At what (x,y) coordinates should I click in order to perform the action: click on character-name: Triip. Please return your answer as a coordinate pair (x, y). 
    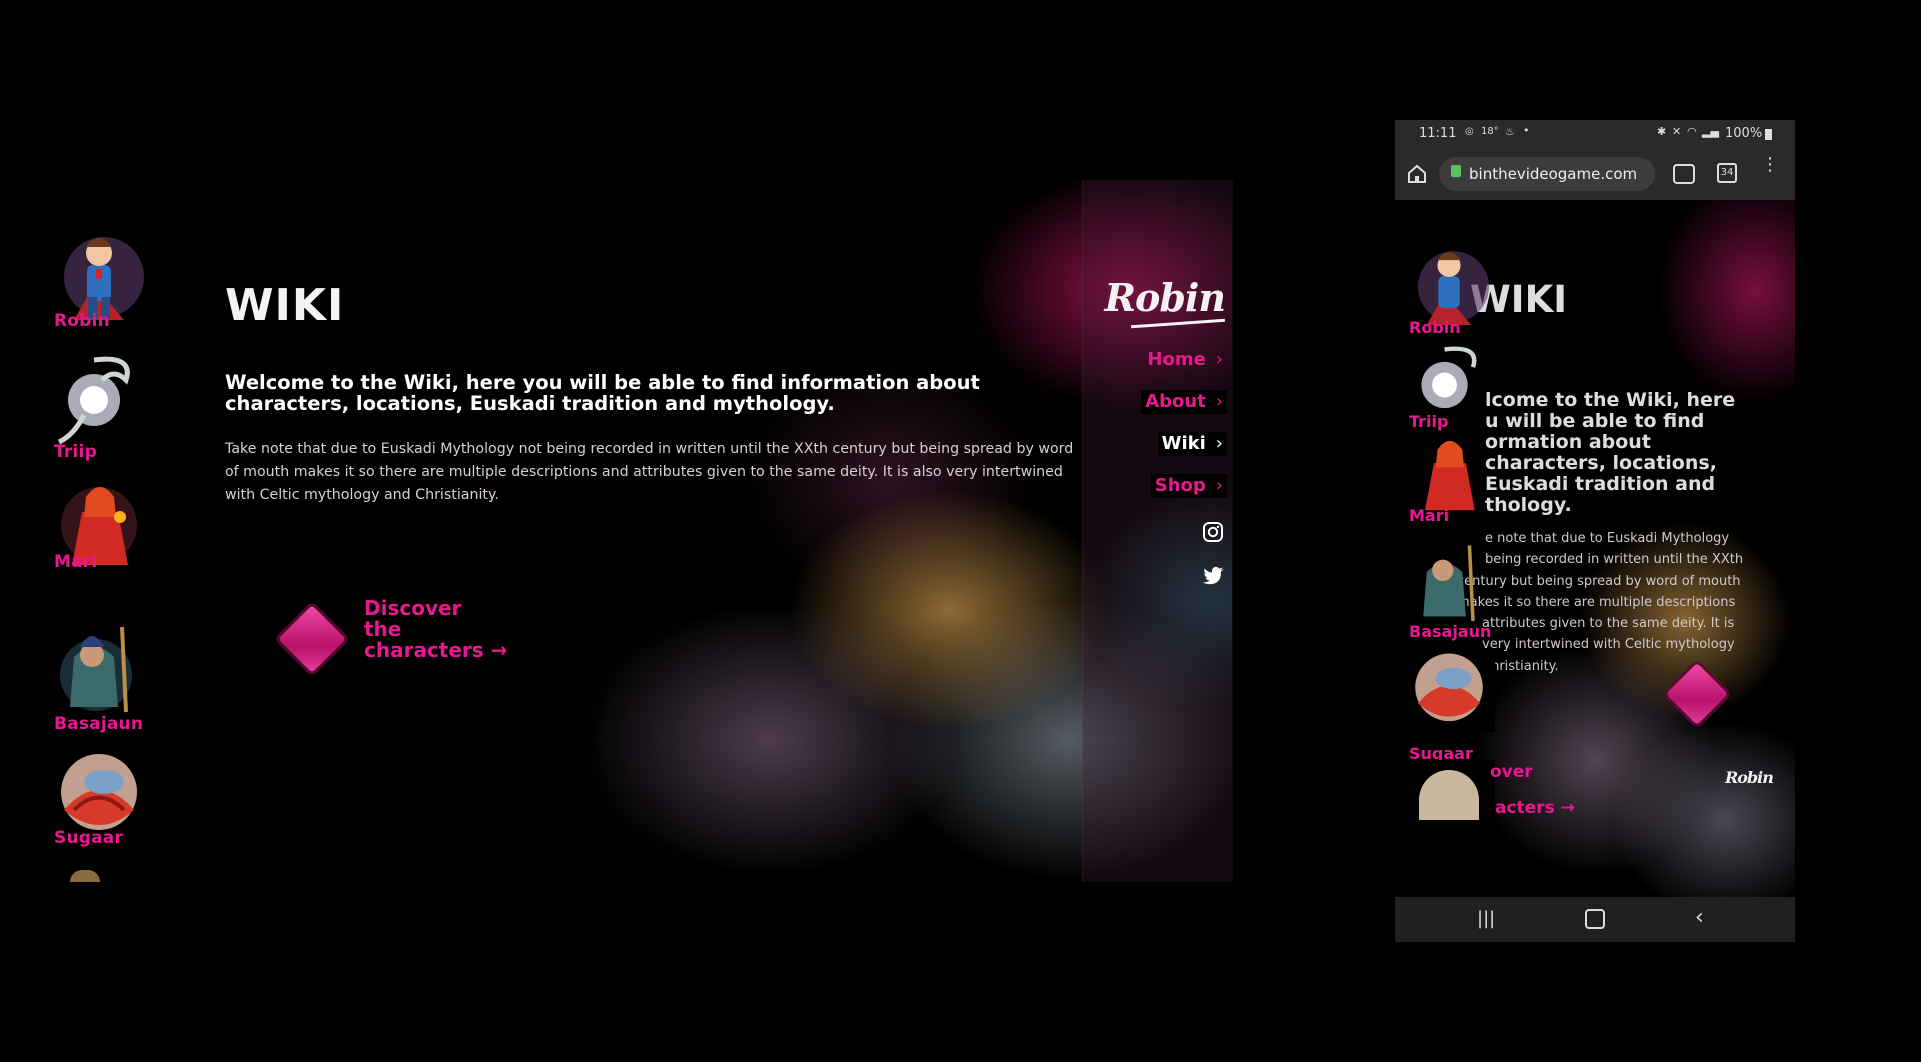
    Looking at the image, I should click on (75, 452).